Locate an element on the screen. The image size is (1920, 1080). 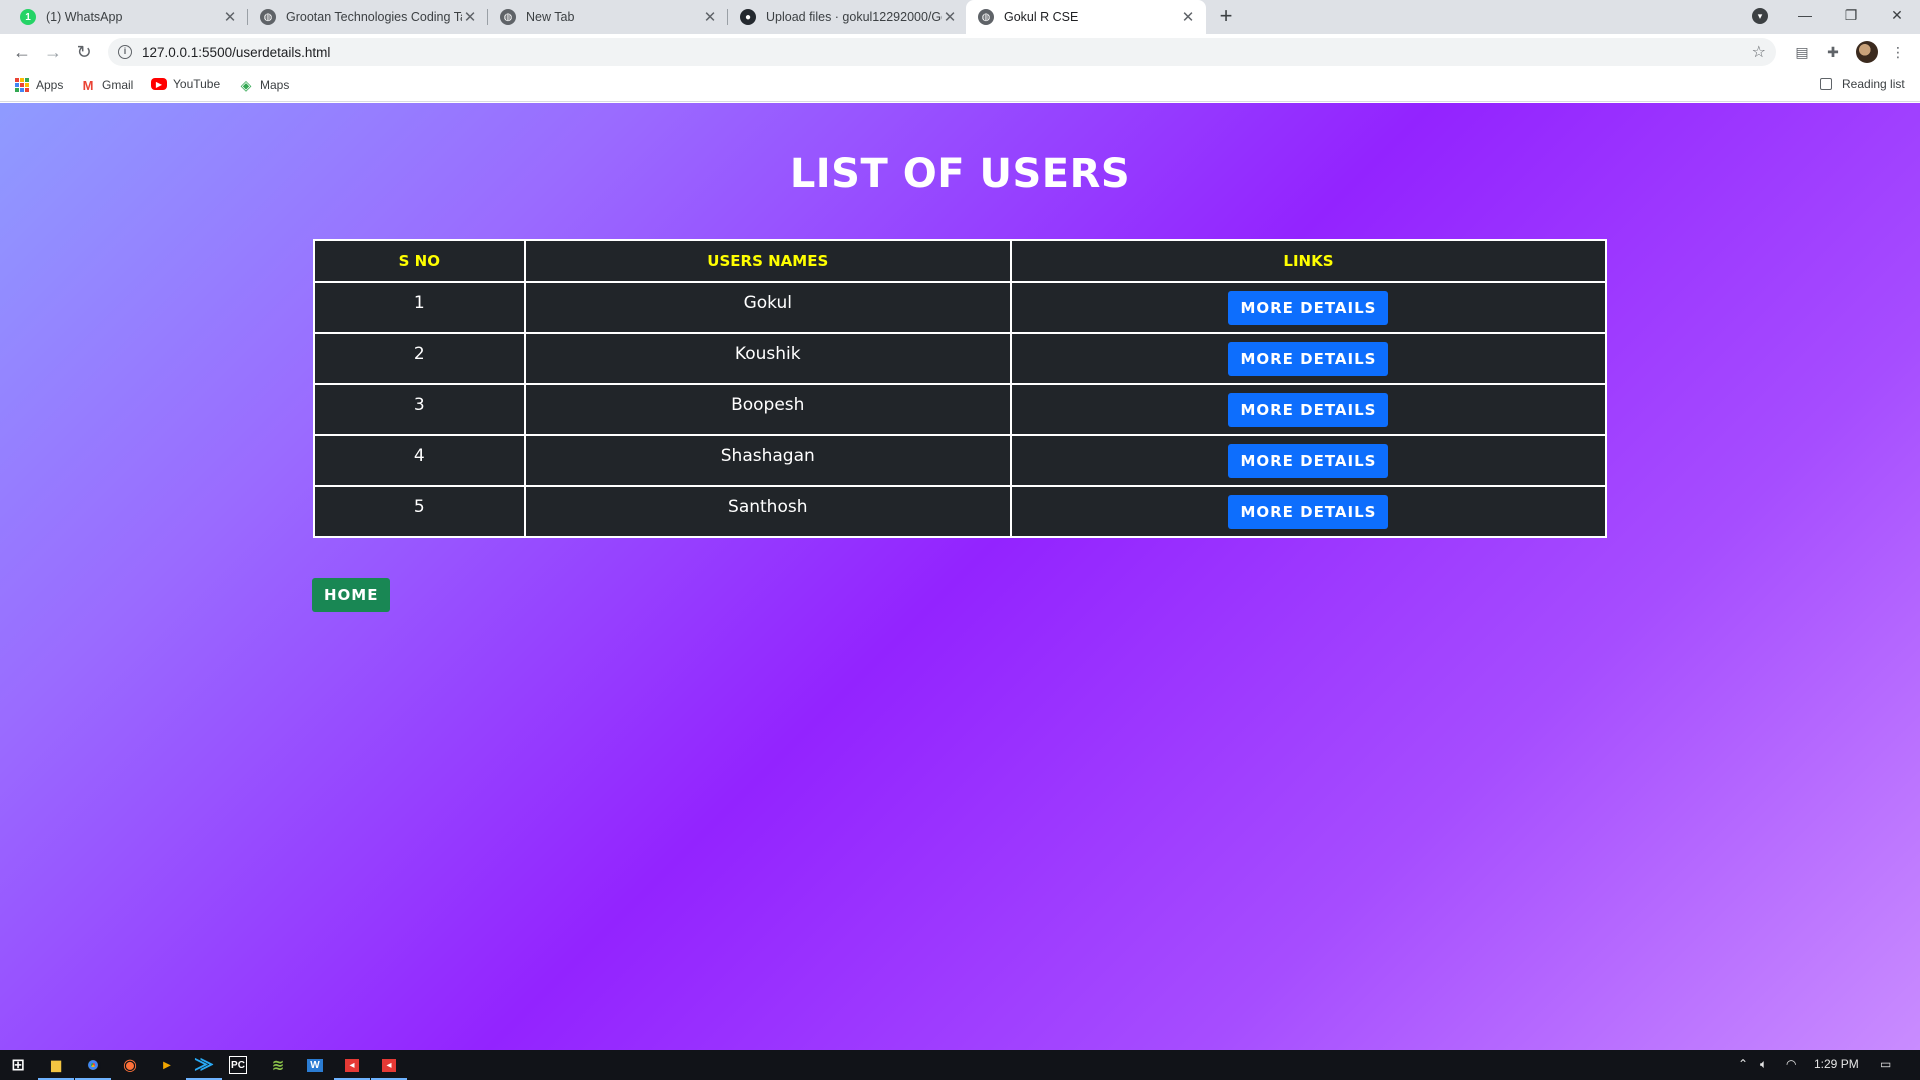
column-header-names: USERS NAMES is located at coordinates (767, 261).